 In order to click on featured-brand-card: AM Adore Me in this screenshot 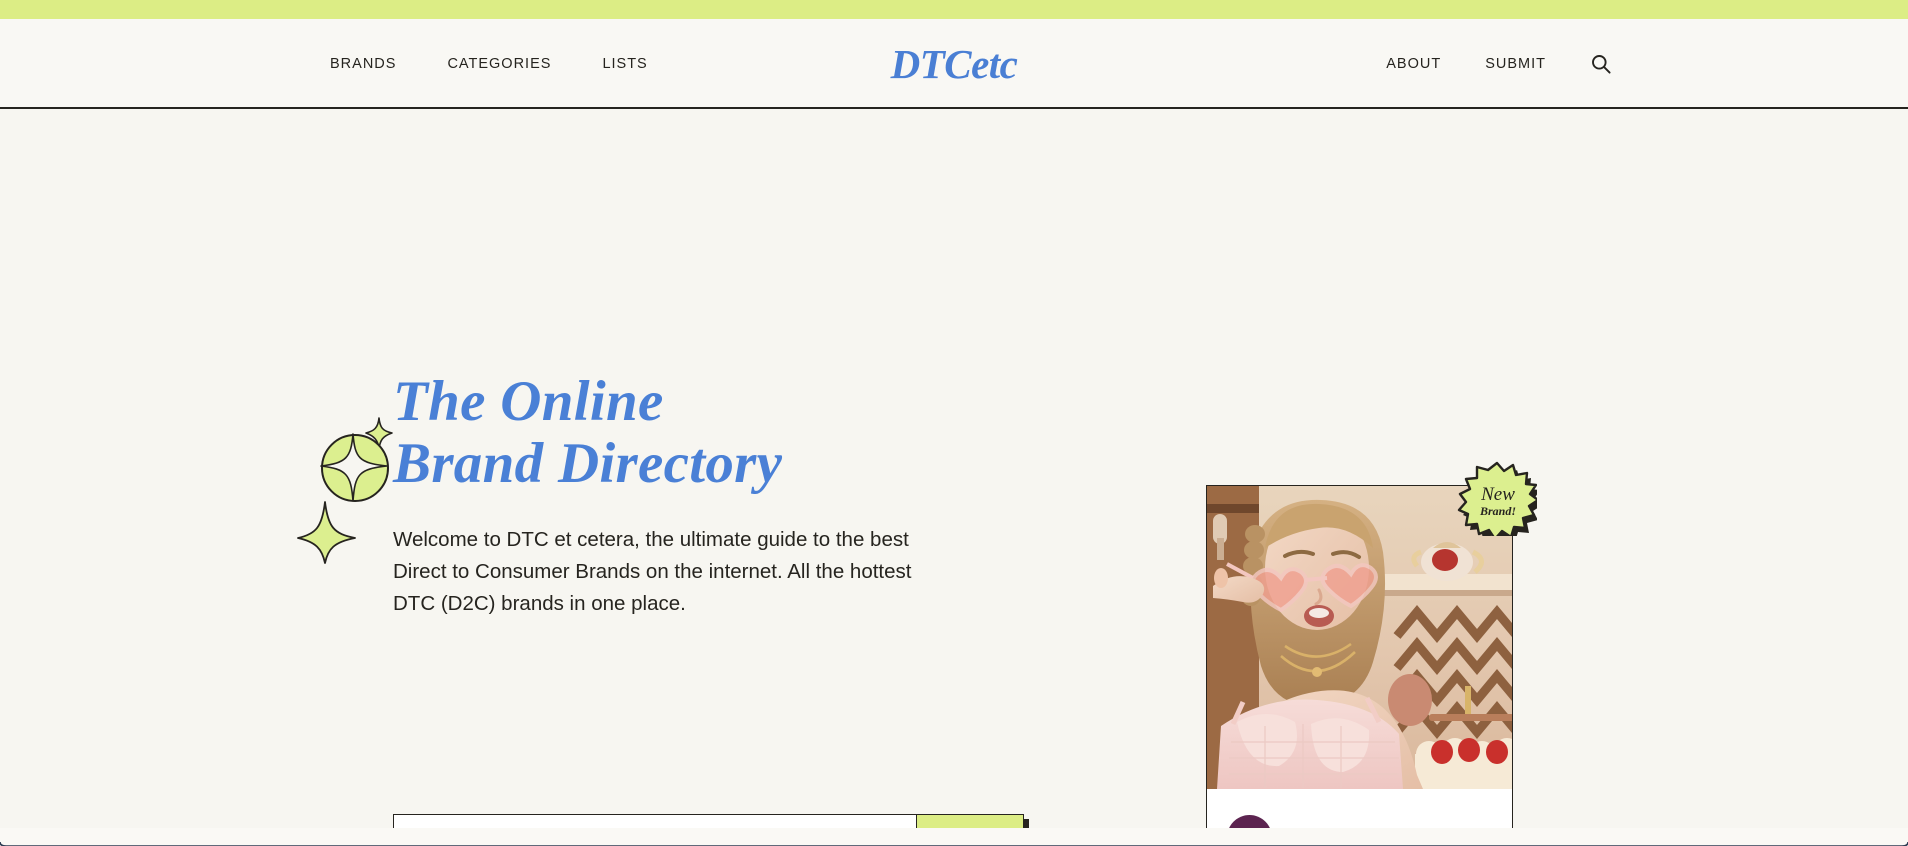, I will do `click(1359, 665)`.